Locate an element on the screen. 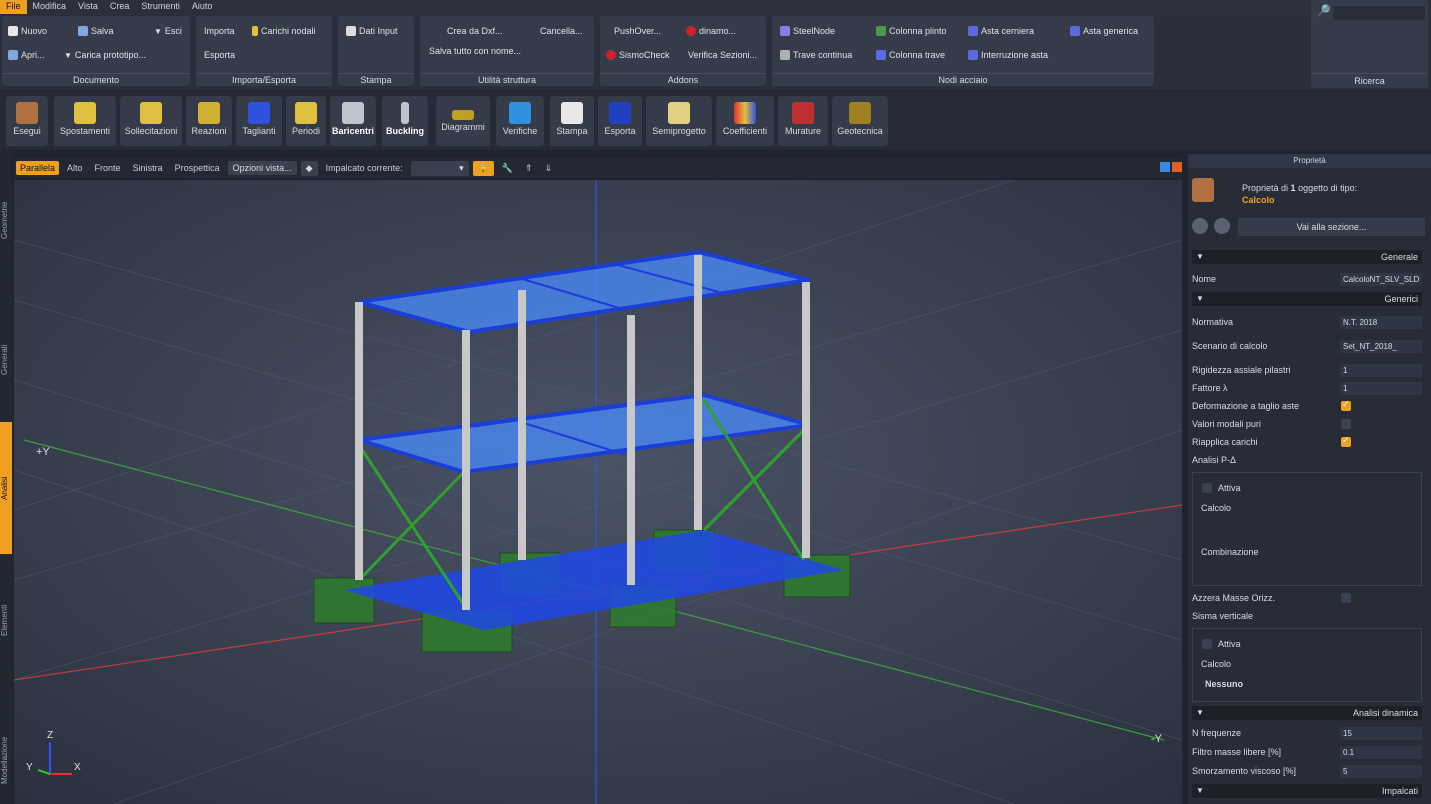 The height and width of the screenshot is (804, 1431). pdelta-box: Attiva Calcolo Combinazione is located at coordinates (1307, 529).